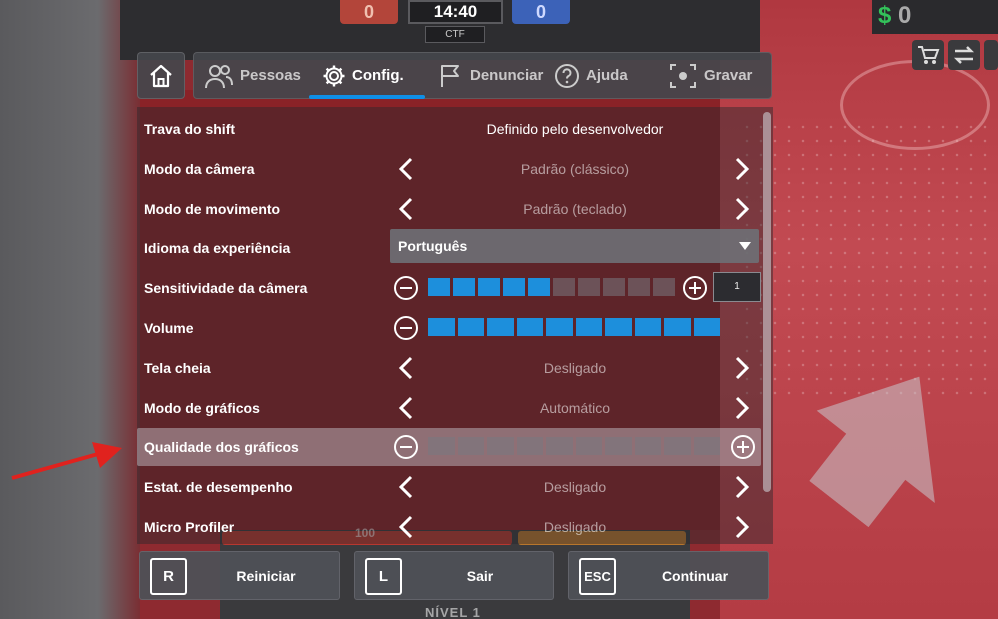 This screenshot has height=619, width=998. What do you see at coordinates (710, 75) in the screenshot?
I see `tab-record: Gravar` at bounding box center [710, 75].